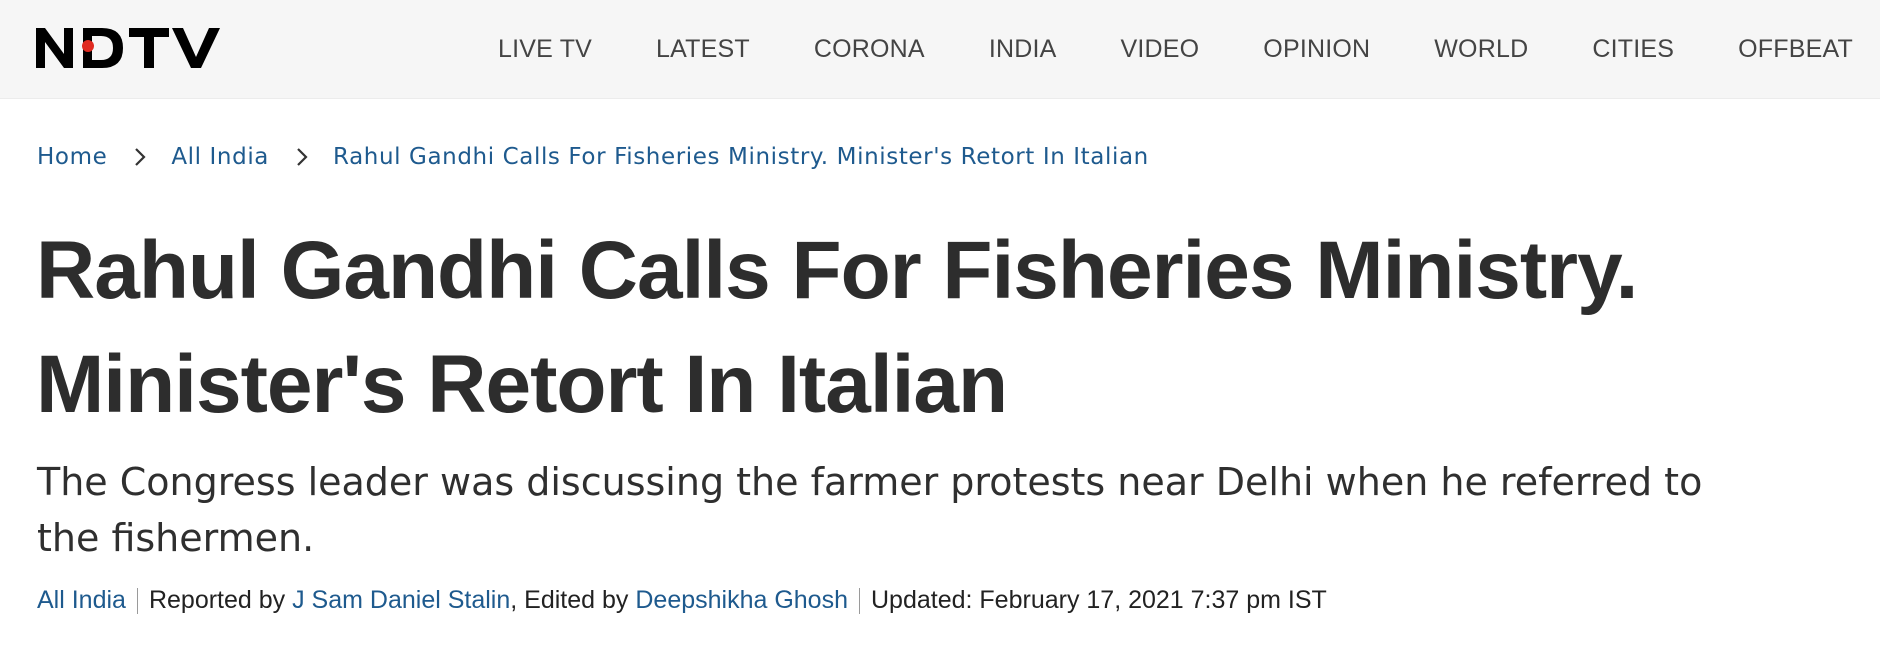 The image size is (1880, 652). I want to click on nav-offbeat: OFFBEAT, so click(1795, 49).